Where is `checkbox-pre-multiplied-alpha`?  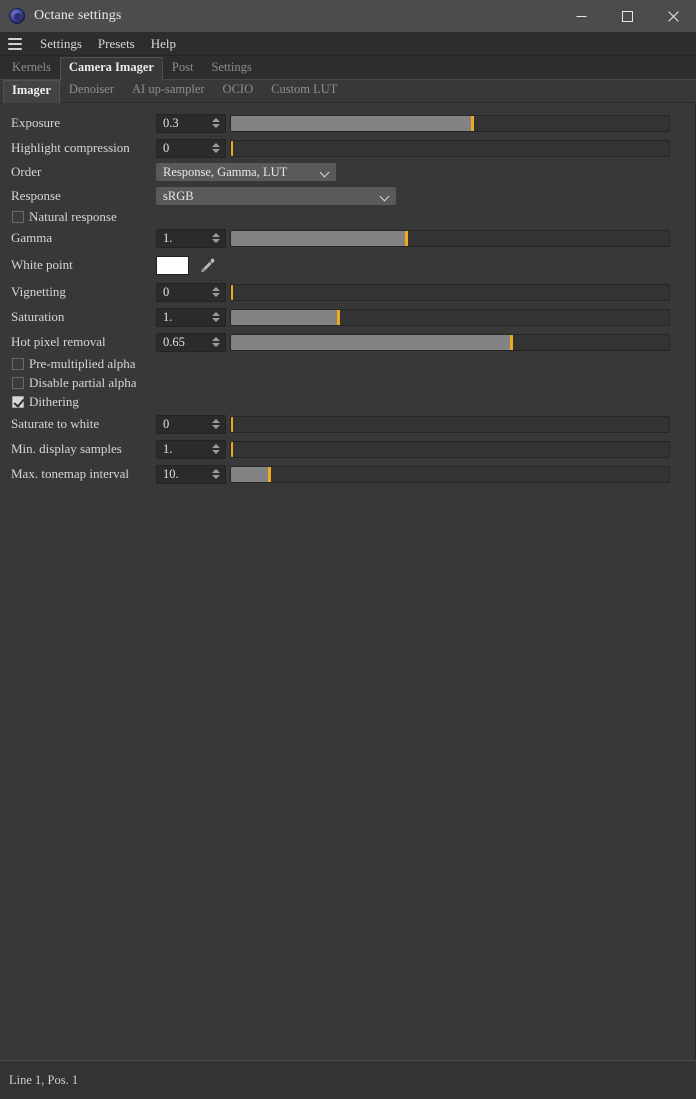
checkbox-pre-multiplied-alpha is located at coordinates (18, 364).